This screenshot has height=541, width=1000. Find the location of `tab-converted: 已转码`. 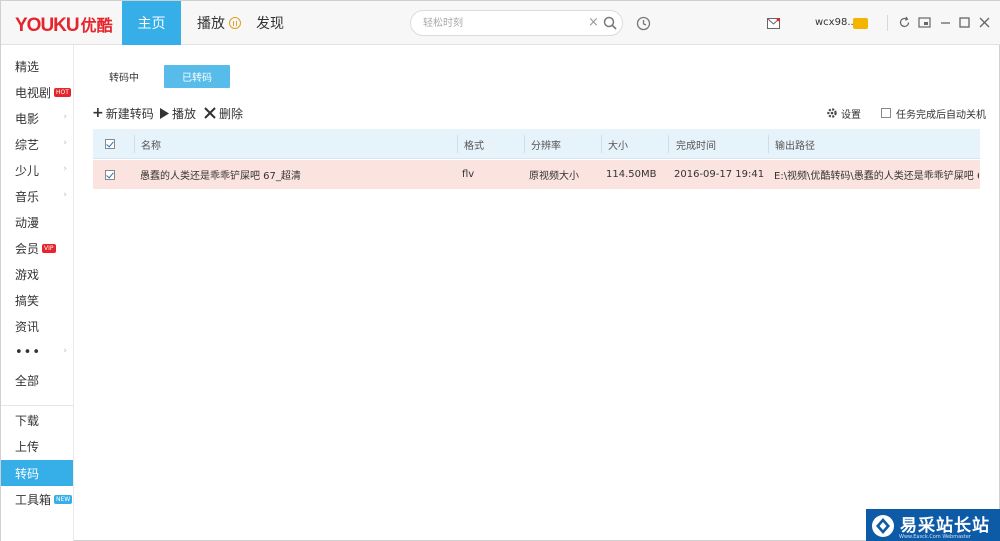

tab-converted: 已转码 is located at coordinates (197, 76).